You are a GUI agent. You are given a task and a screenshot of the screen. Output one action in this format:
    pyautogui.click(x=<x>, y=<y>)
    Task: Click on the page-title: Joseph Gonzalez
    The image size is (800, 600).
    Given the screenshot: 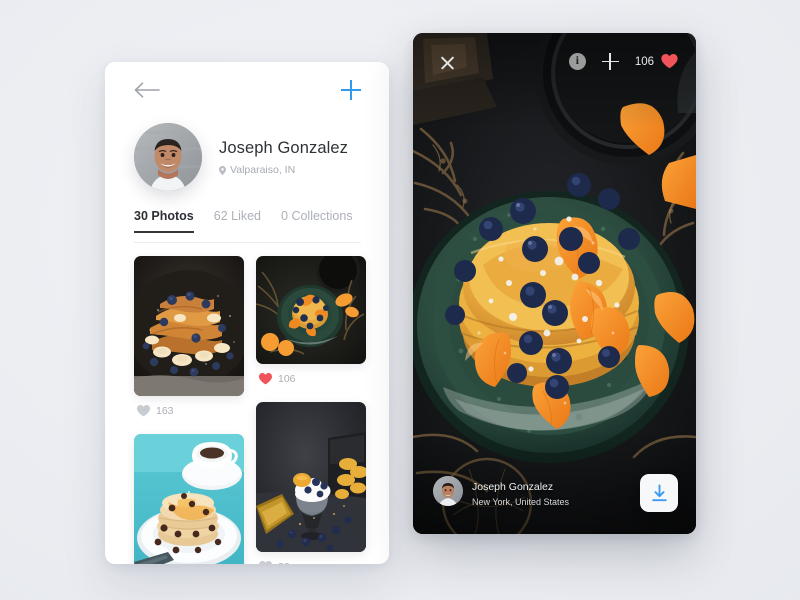 What is the action you would take?
    pyautogui.click(x=283, y=148)
    